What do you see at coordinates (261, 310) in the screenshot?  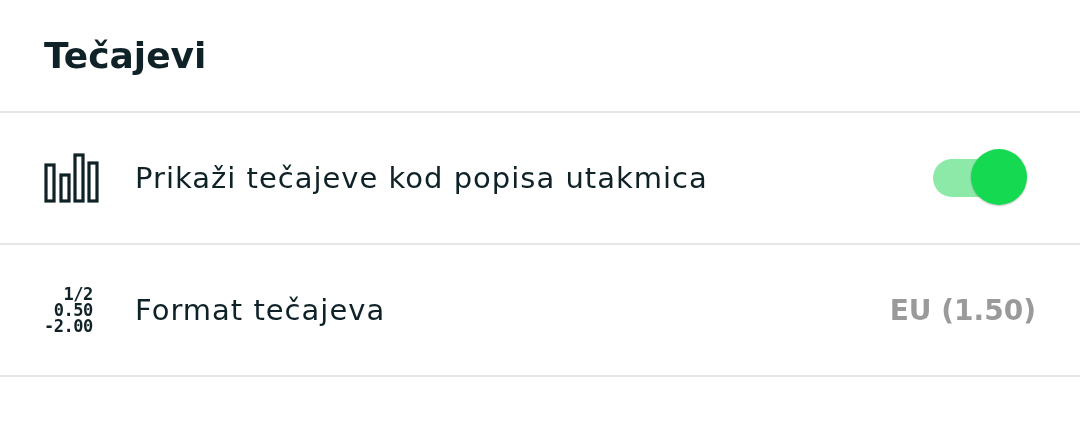 I see `setting-label: Format tečajeva` at bounding box center [261, 310].